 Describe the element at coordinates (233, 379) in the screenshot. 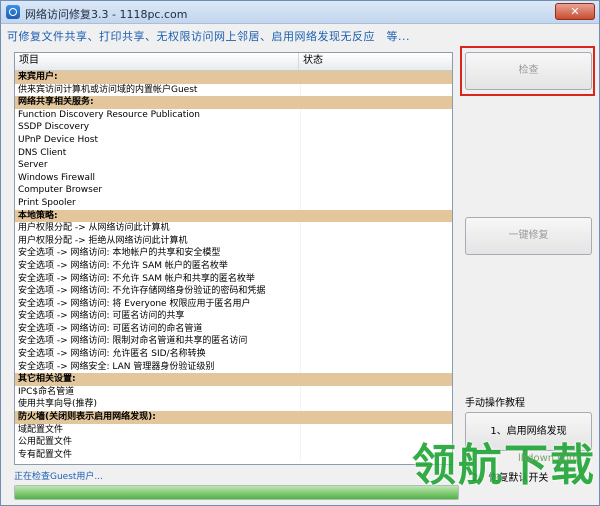

I see `list-section-header: 其它相关设置:` at that location.